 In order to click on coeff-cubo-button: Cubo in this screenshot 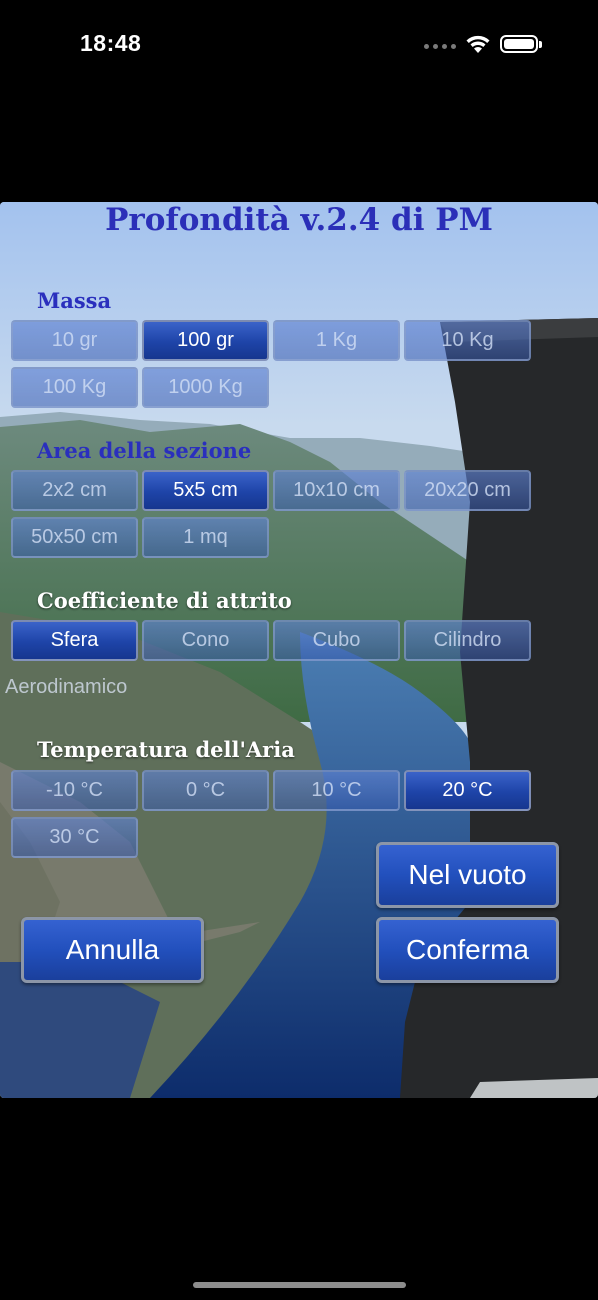, I will do `click(336, 640)`.